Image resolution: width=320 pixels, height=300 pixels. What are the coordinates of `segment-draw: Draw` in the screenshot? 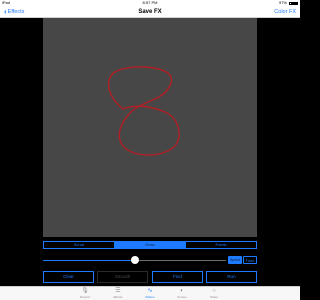 It's located at (150, 245).